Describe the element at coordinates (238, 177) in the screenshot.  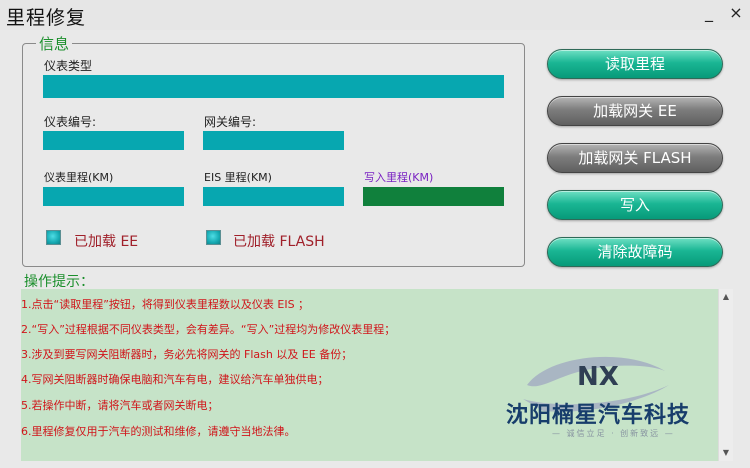
I see `eis-mileage-label: EIS 里程(KM)` at that location.